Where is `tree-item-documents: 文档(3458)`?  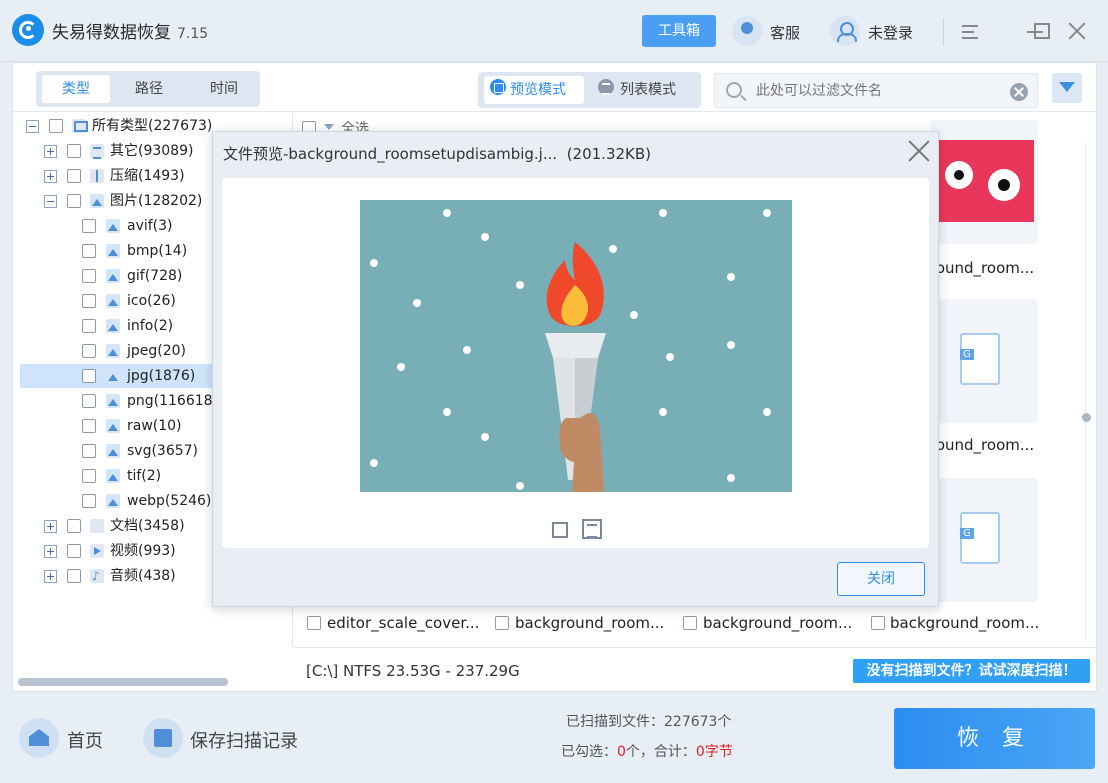 tree-item-documents: 文档(3458) is located at coordinates (129, 526).